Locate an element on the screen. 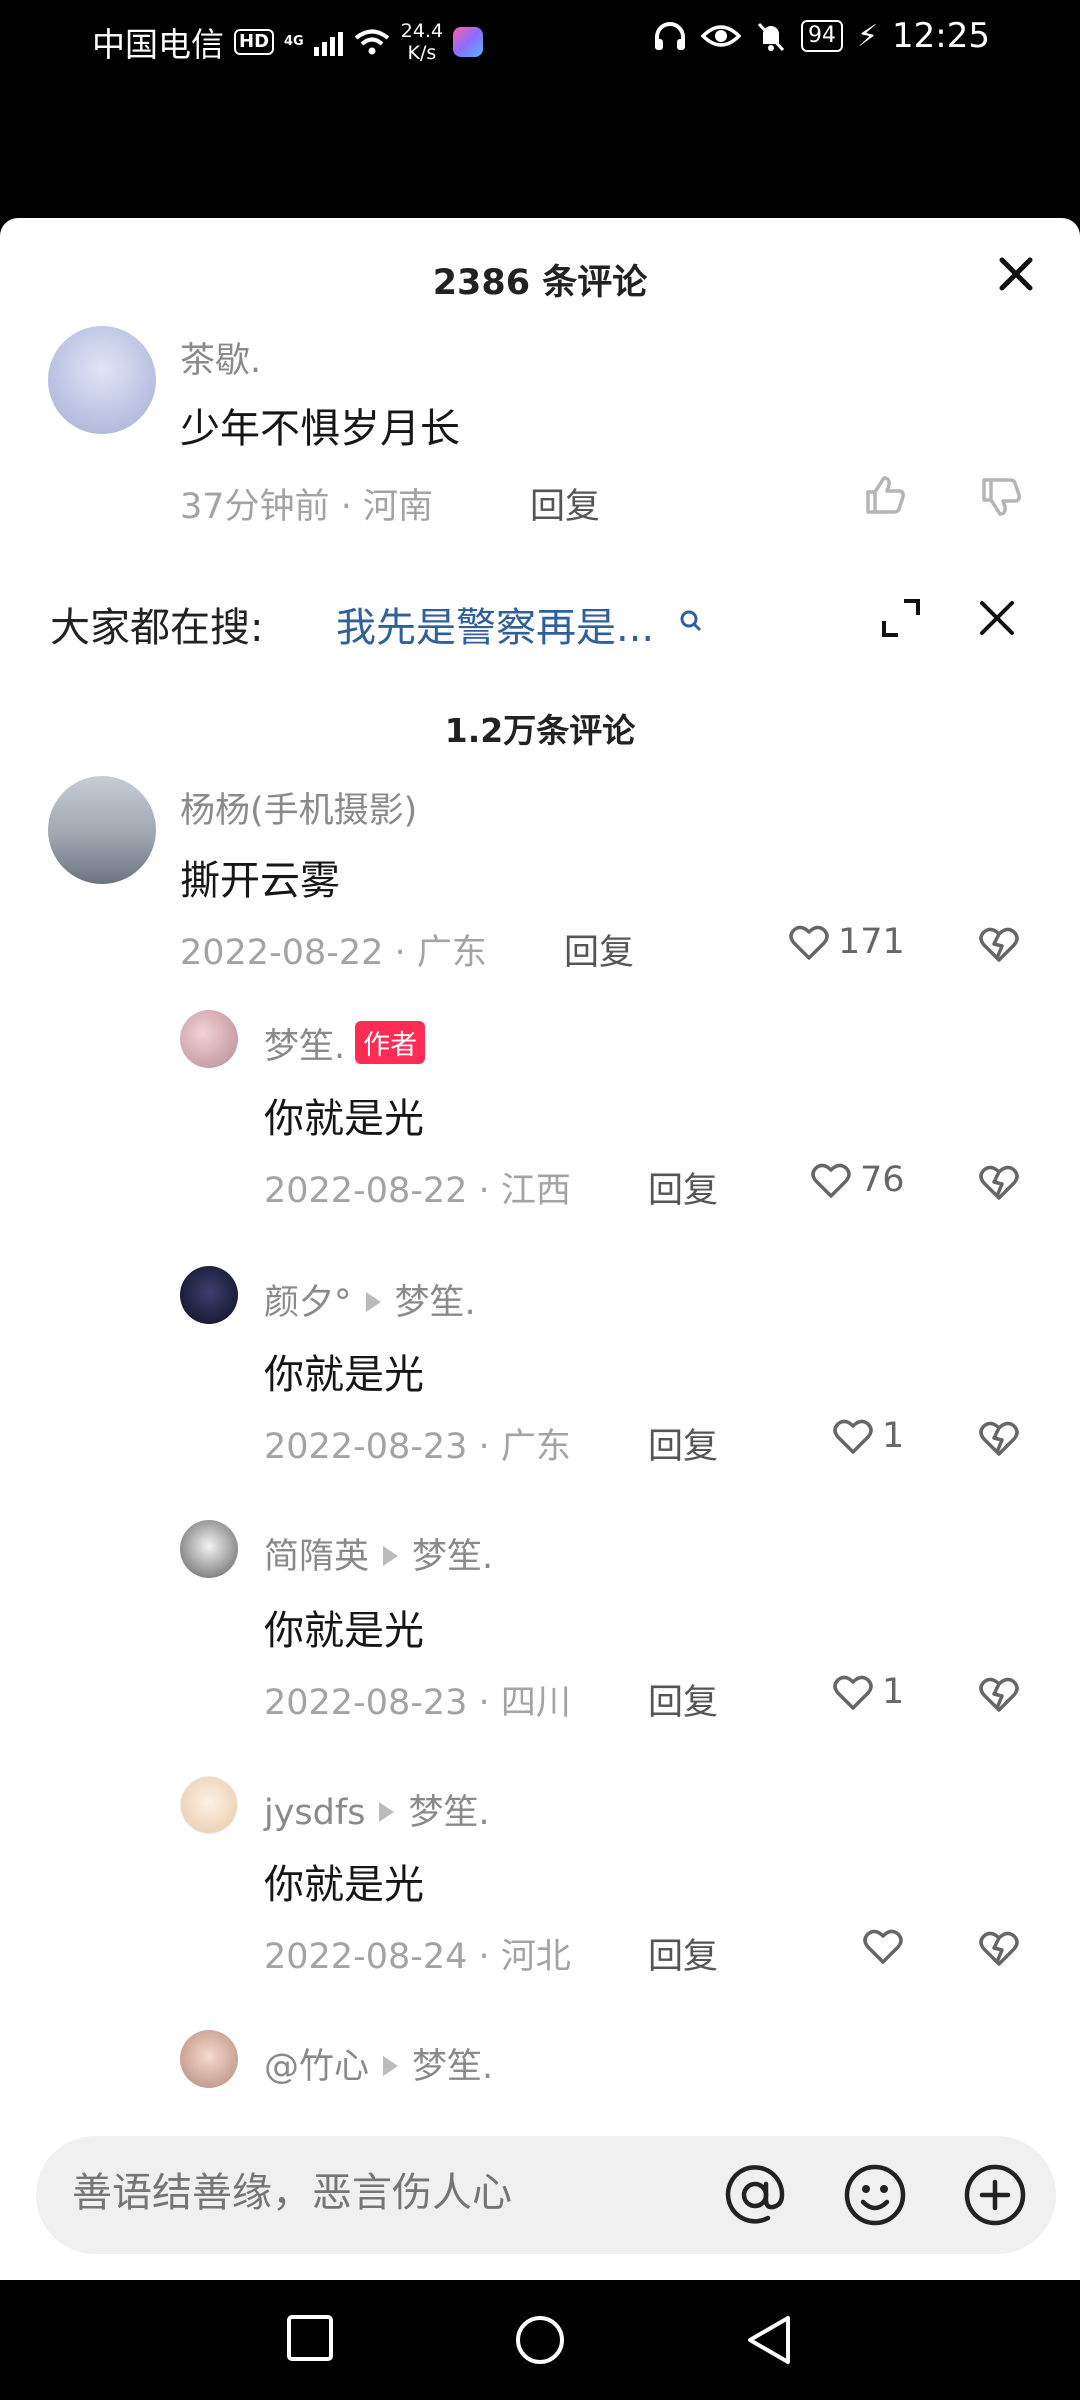 Image resolution: width=1080 pixels, height=2400 pixels. comment-location: 河北 is located at coordinates (535, 1957).